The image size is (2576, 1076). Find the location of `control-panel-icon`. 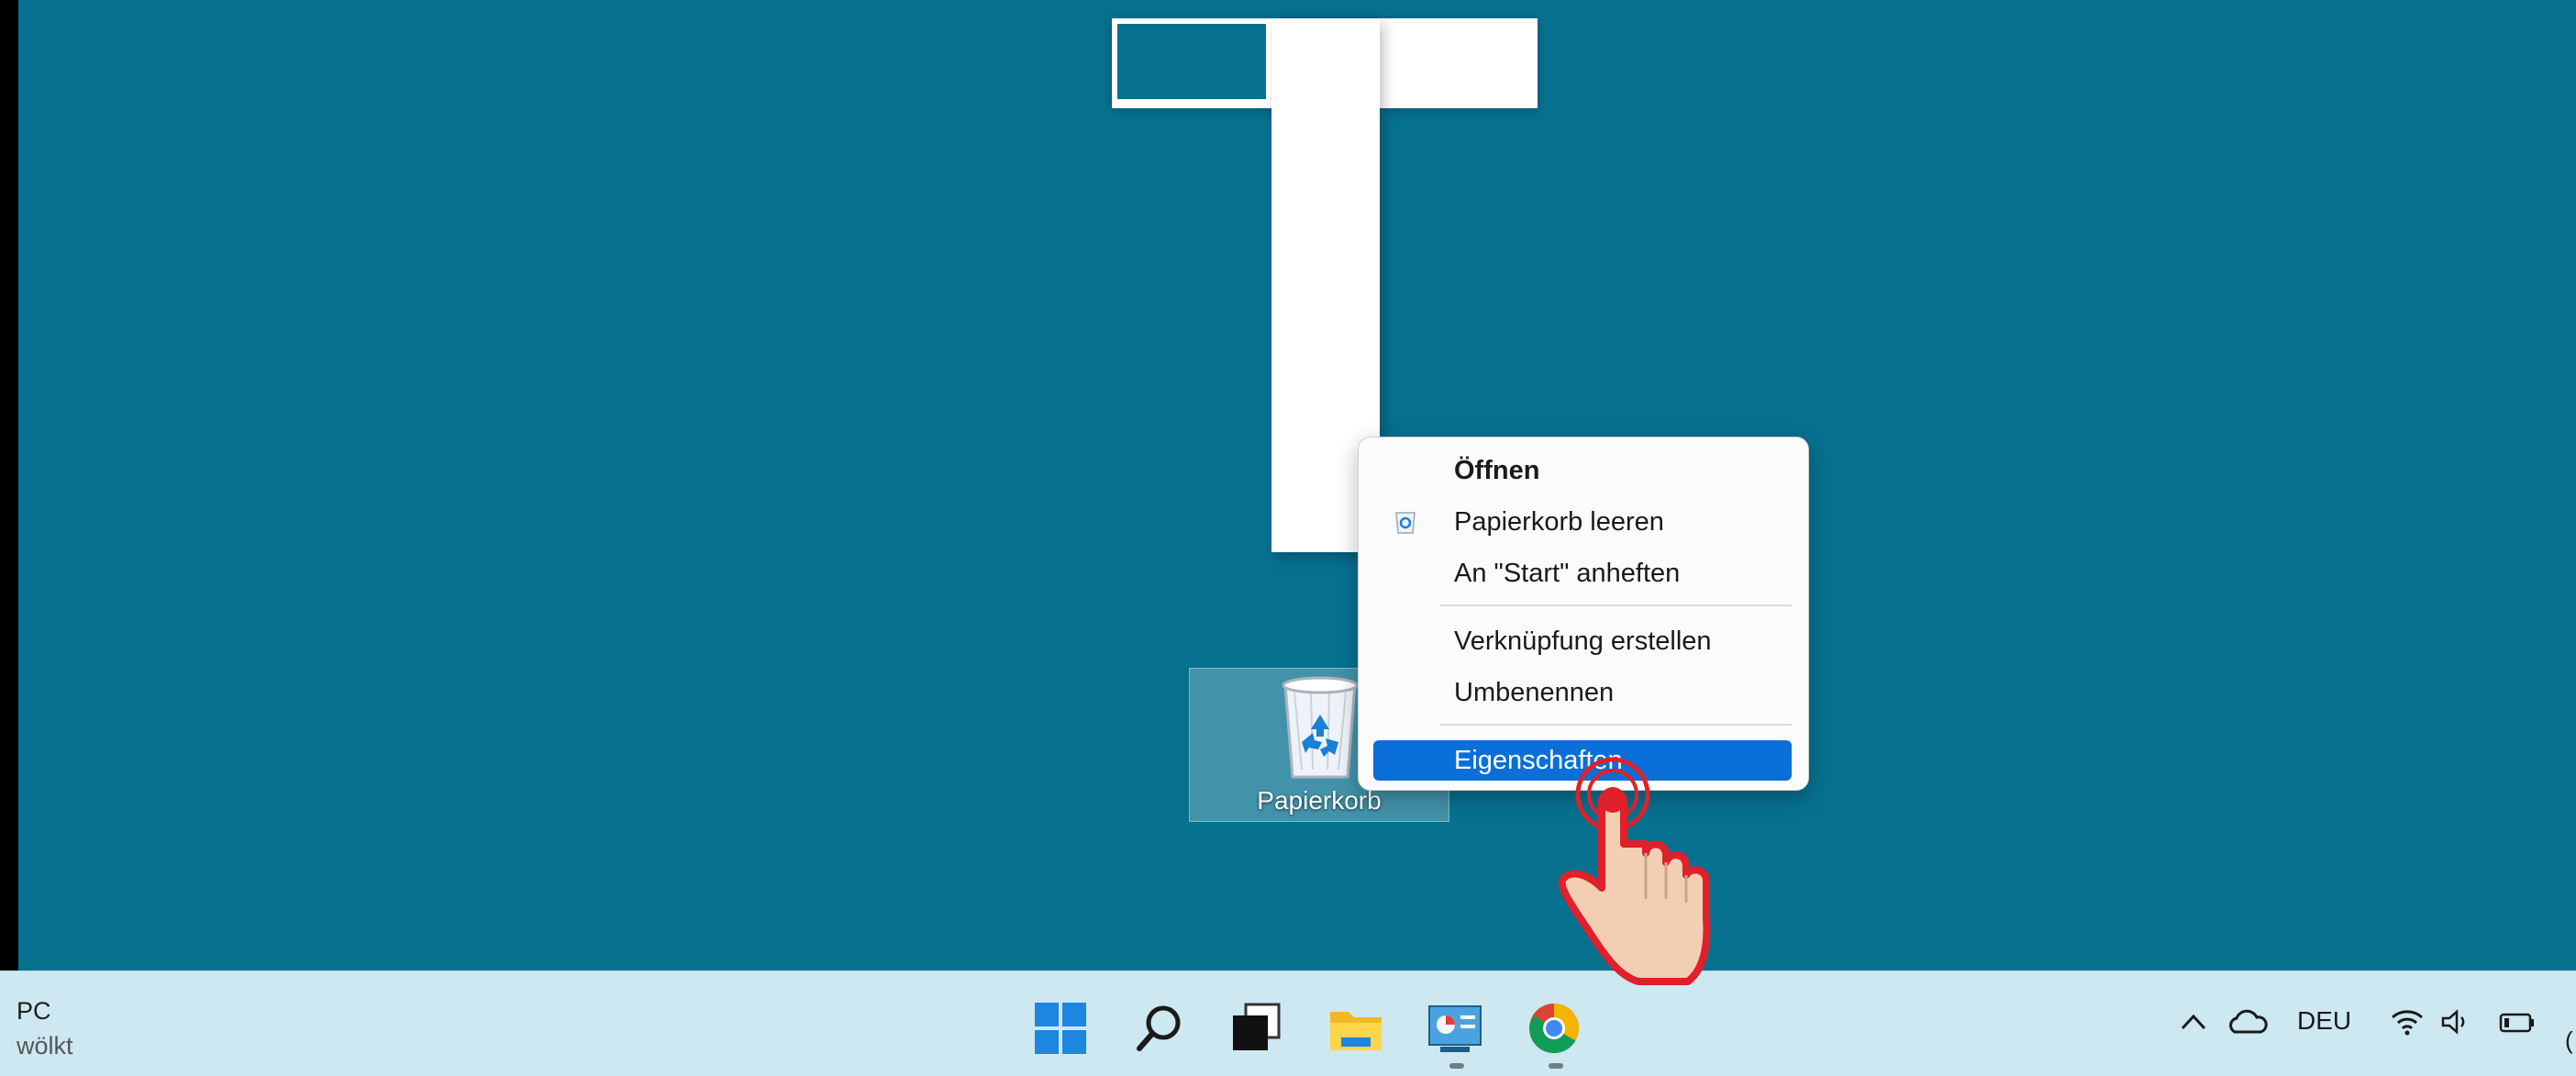

control-panel-icon is located at coordinates (1454, 1028).